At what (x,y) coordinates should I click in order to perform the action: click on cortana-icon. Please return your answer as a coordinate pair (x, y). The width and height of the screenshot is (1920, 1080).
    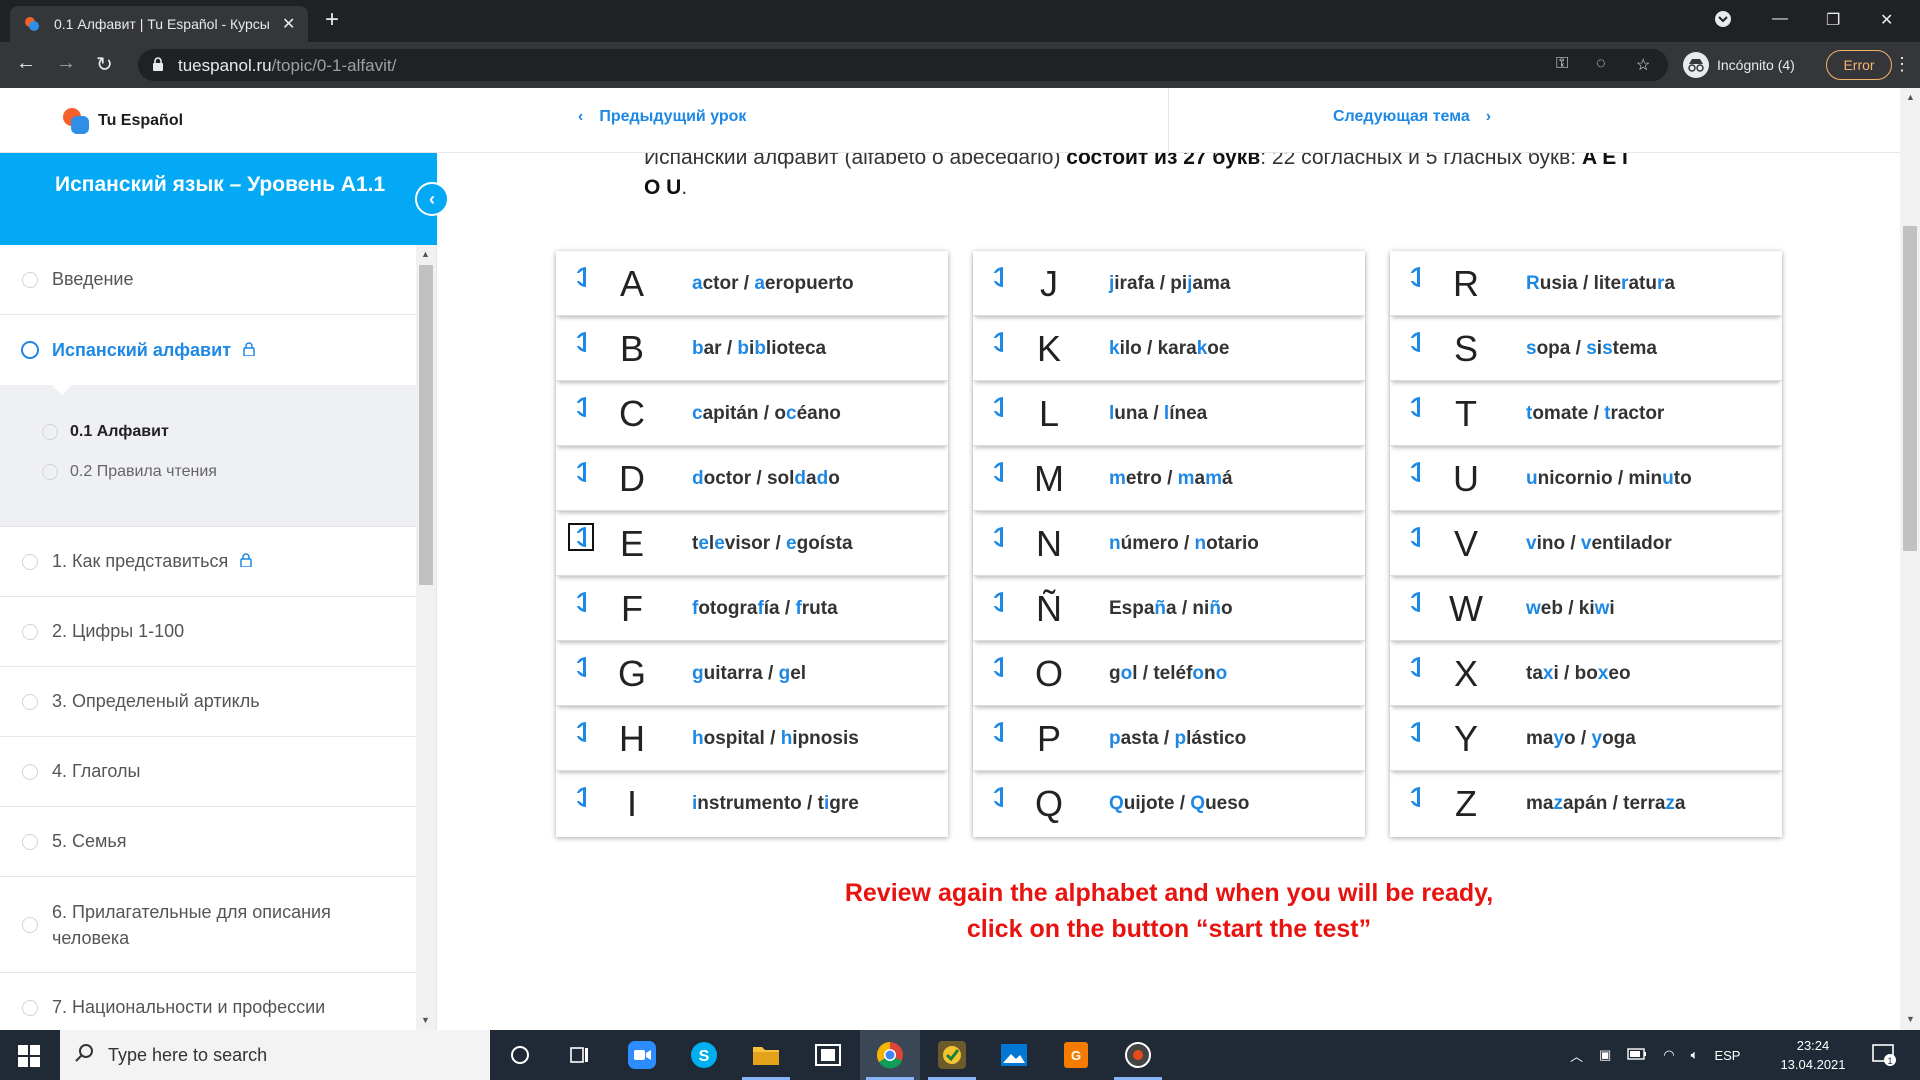
    Looking at the image, I should click on (520, 1055).